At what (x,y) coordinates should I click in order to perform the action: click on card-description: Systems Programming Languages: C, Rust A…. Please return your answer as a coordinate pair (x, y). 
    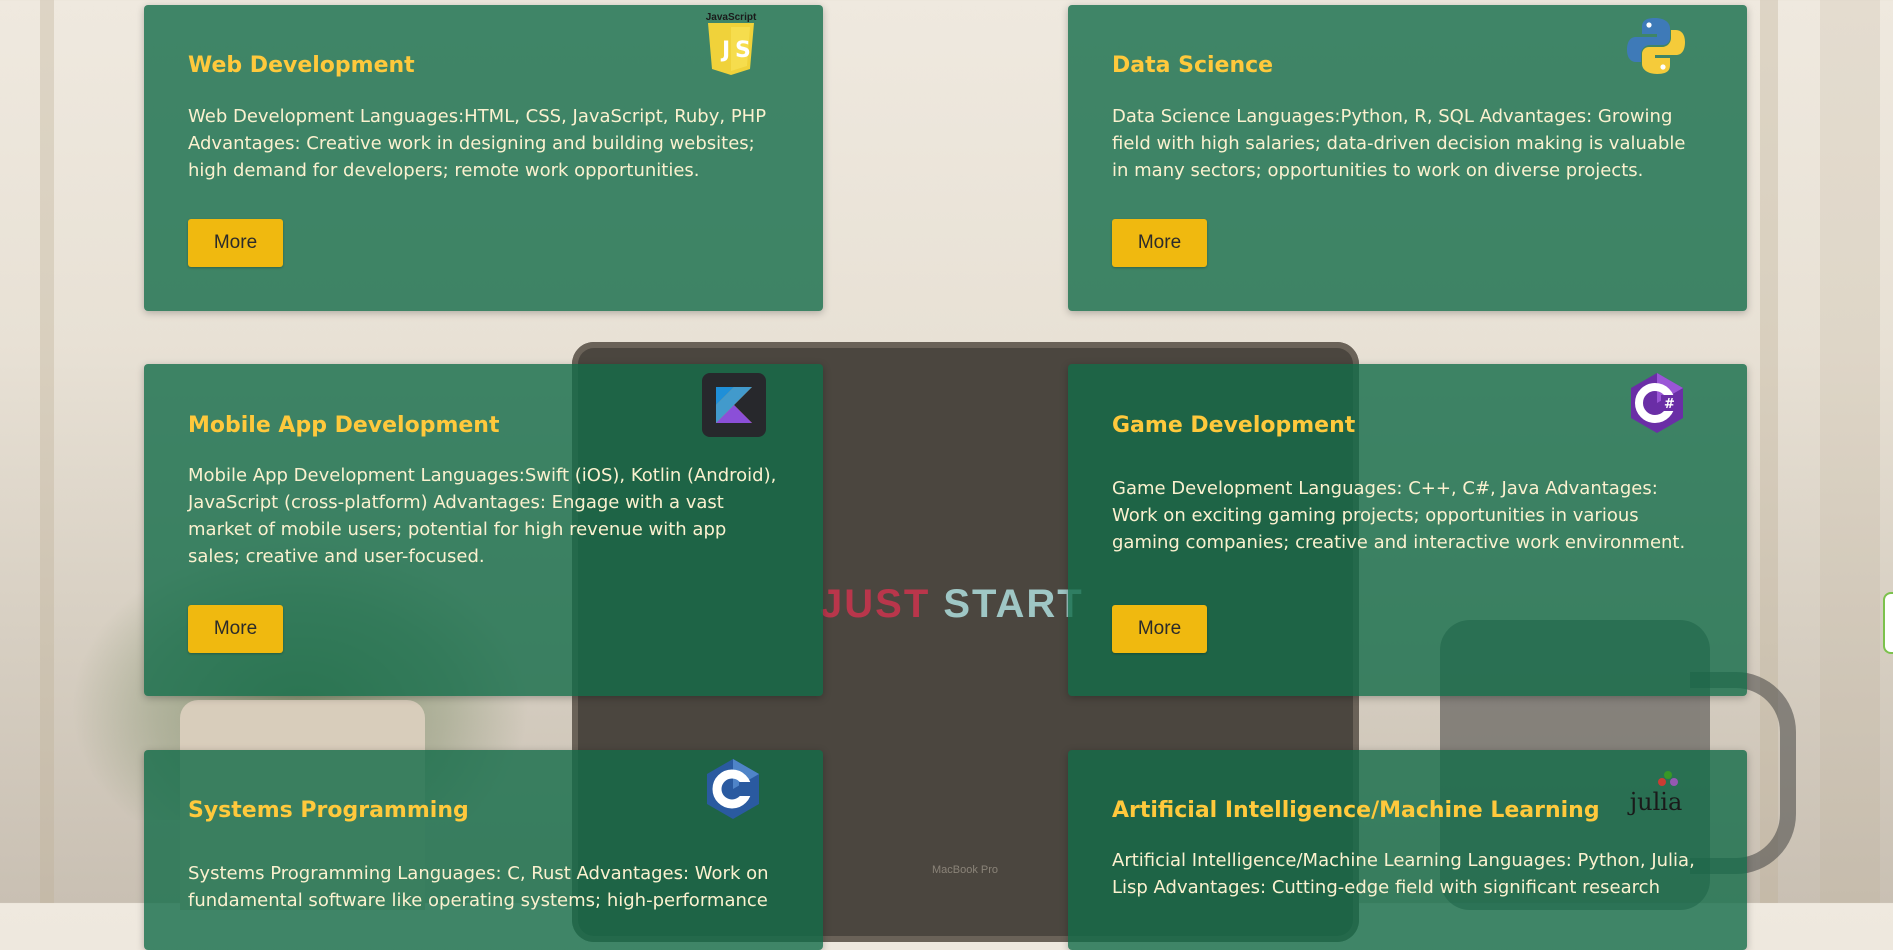
    Looking at the image, I should click on (478, 887).